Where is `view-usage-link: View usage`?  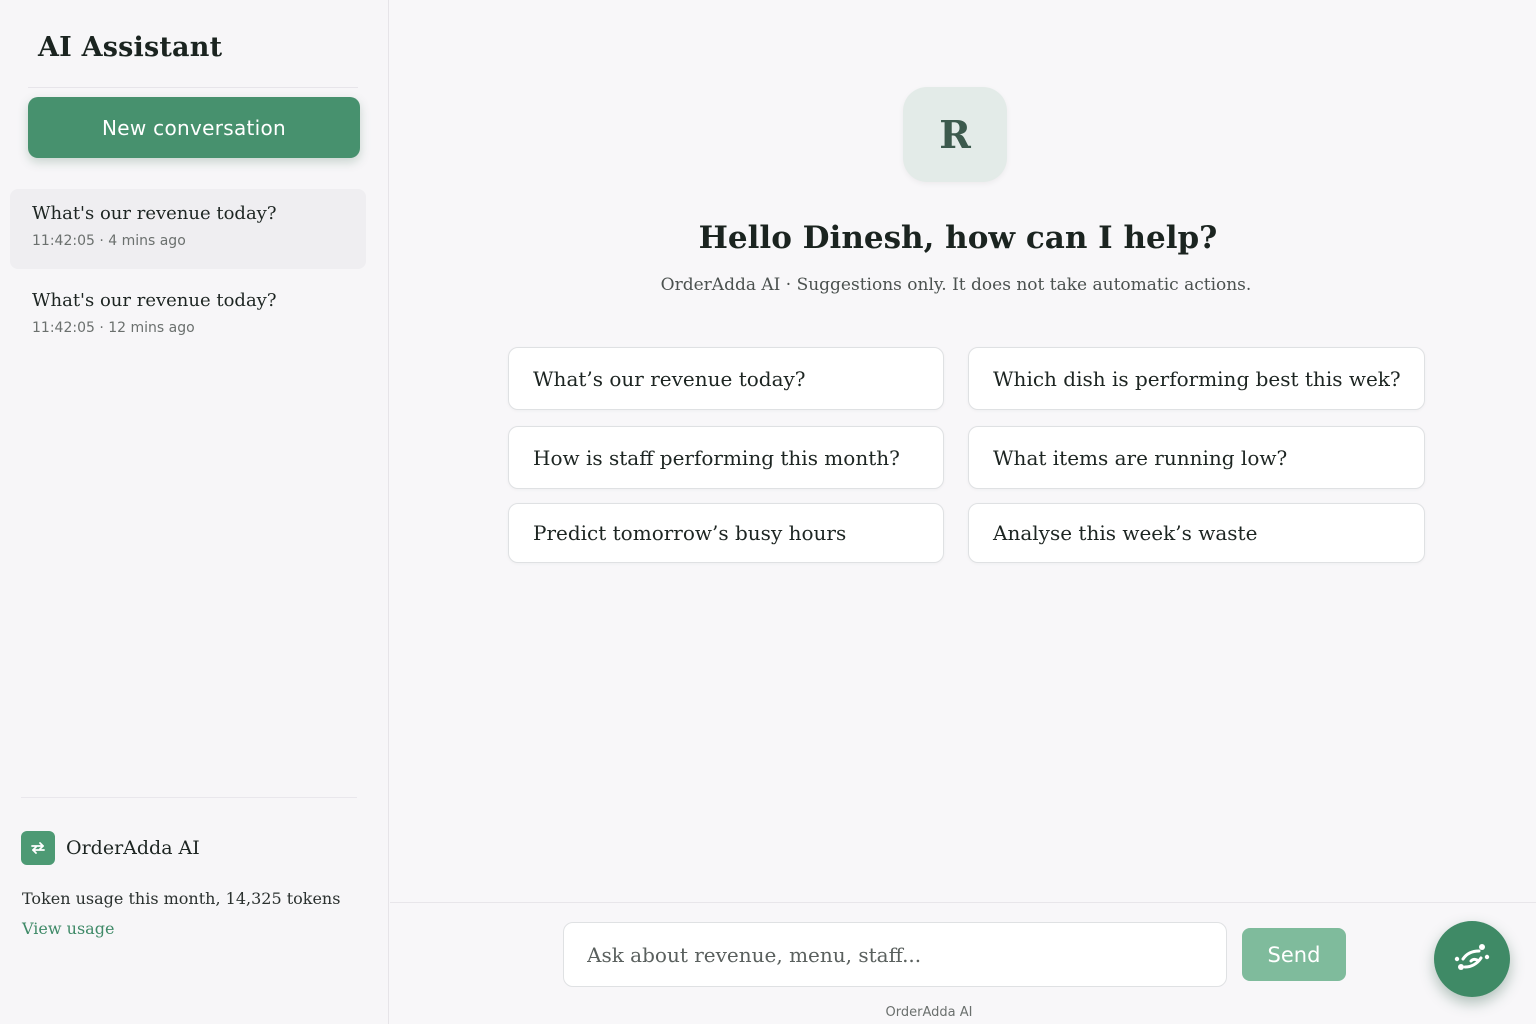 view-usage-link: View usage is located at coordinates (68, 928).